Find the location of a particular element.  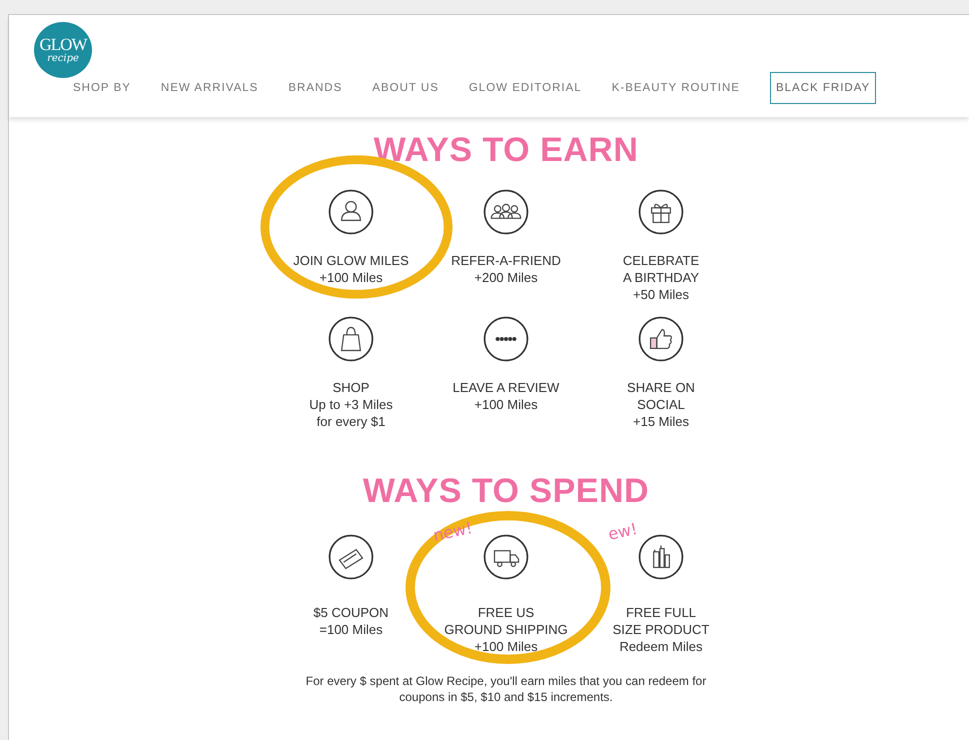

reward-text: +15 Miles is located at coordinates (661, 421).